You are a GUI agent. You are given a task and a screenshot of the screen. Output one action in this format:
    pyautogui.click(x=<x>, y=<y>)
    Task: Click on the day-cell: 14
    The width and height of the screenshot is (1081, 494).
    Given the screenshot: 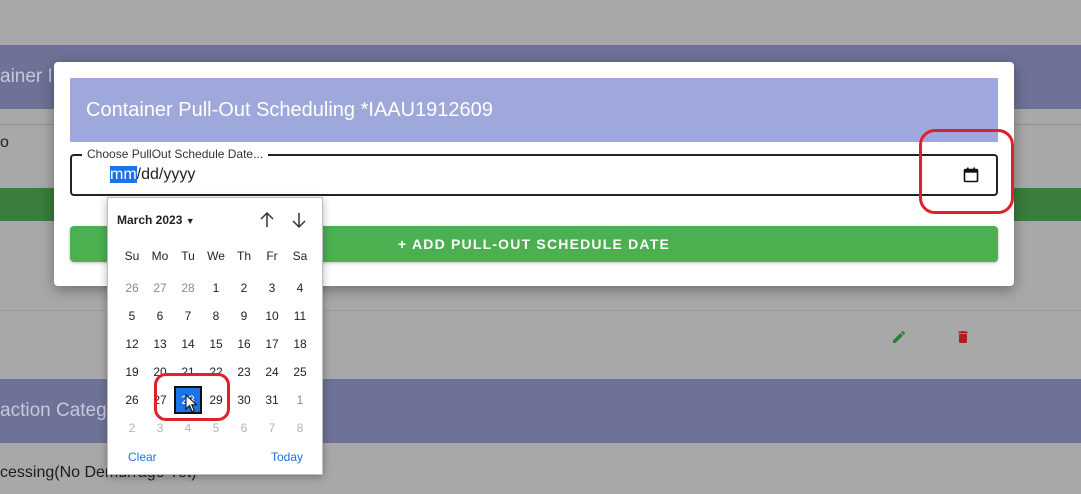 What is the action you would take?
    pyautogui.click(x=188, y=344)
    